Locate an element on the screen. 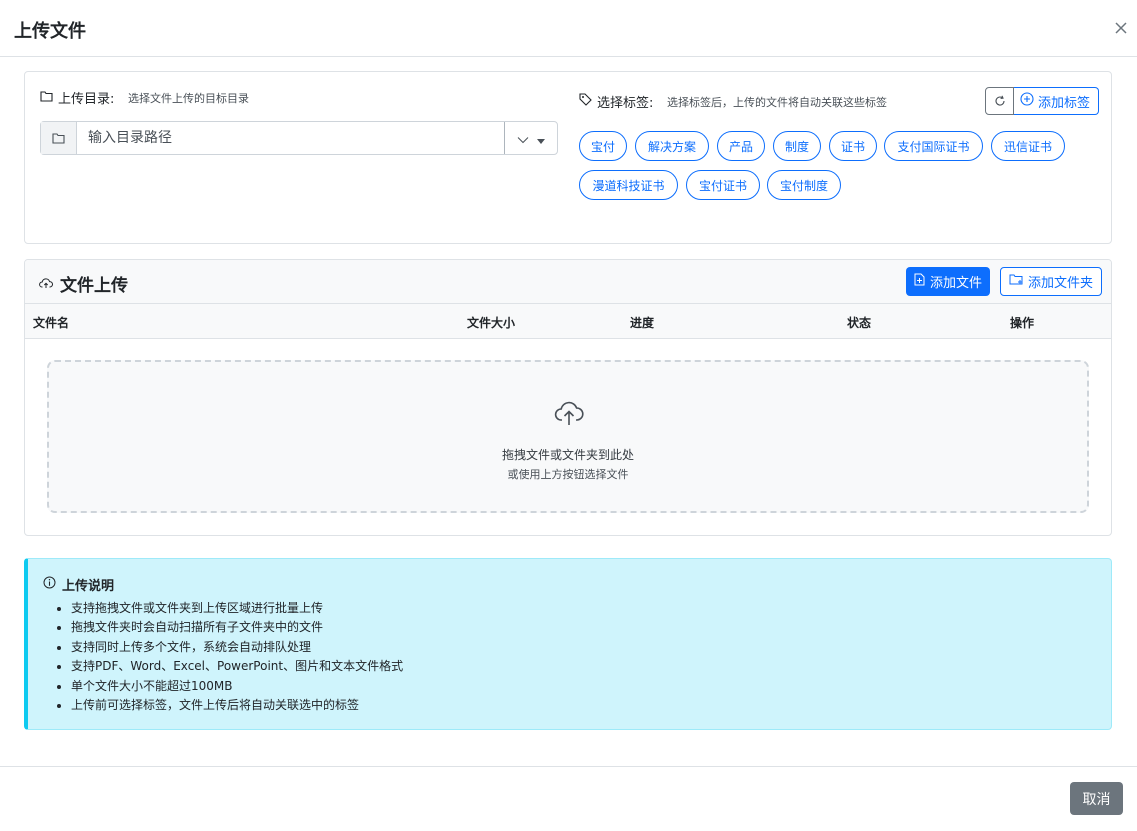  tag-actions: 添加标签 is located at coordinates (1042, 101).